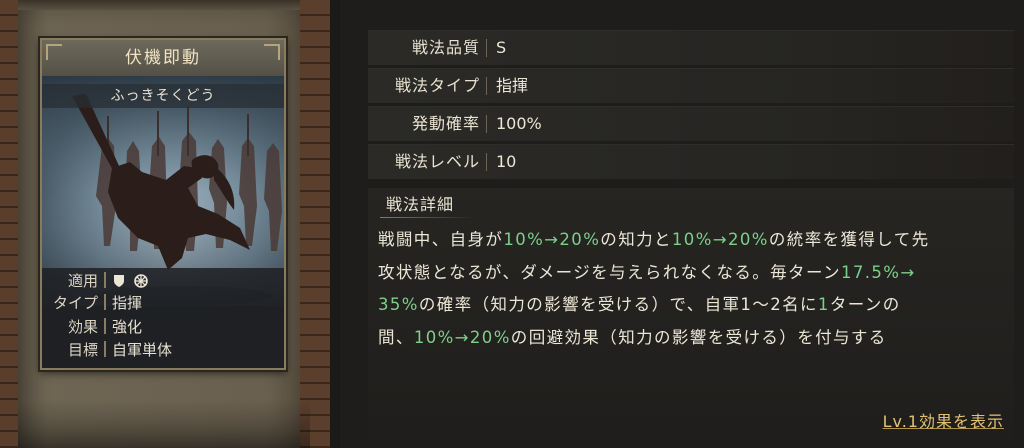 This screenshot has width=1024, height=448. I want to click on description-segment: 間、, so click(396, 337).